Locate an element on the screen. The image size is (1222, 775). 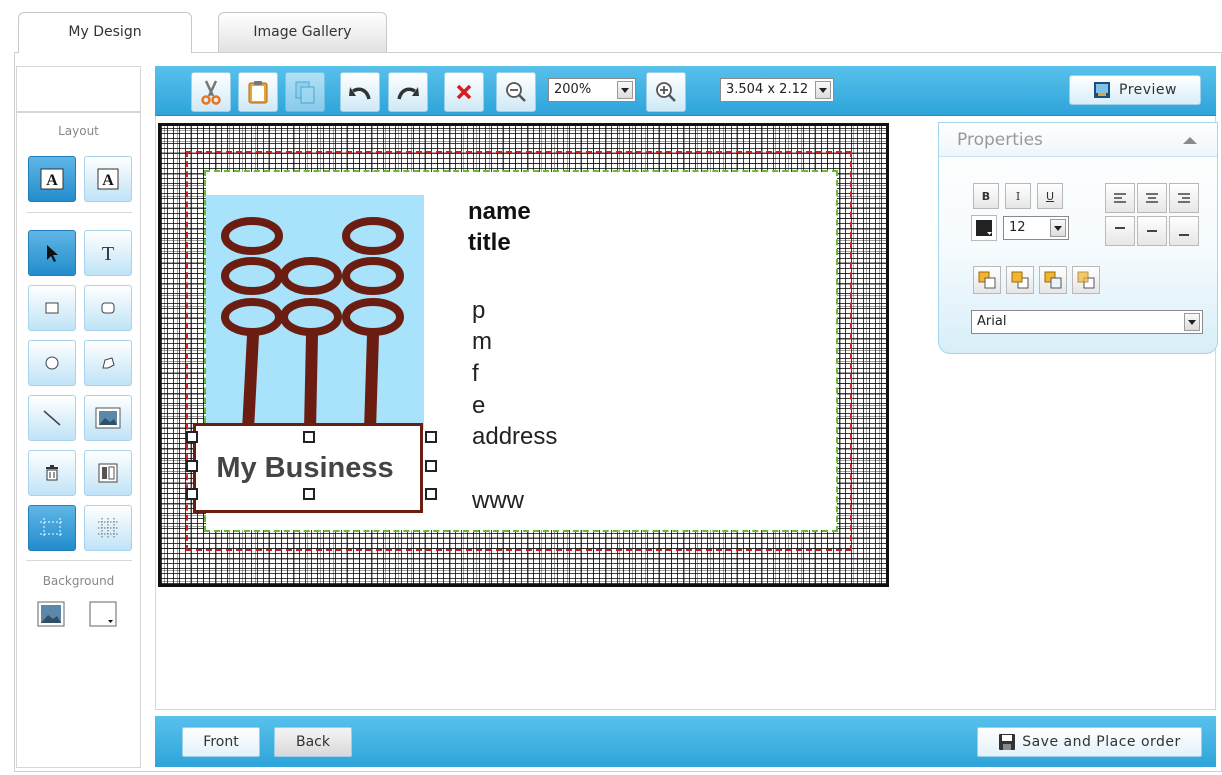
text-layout-back-tool: A is located at coordinates (108, 179).